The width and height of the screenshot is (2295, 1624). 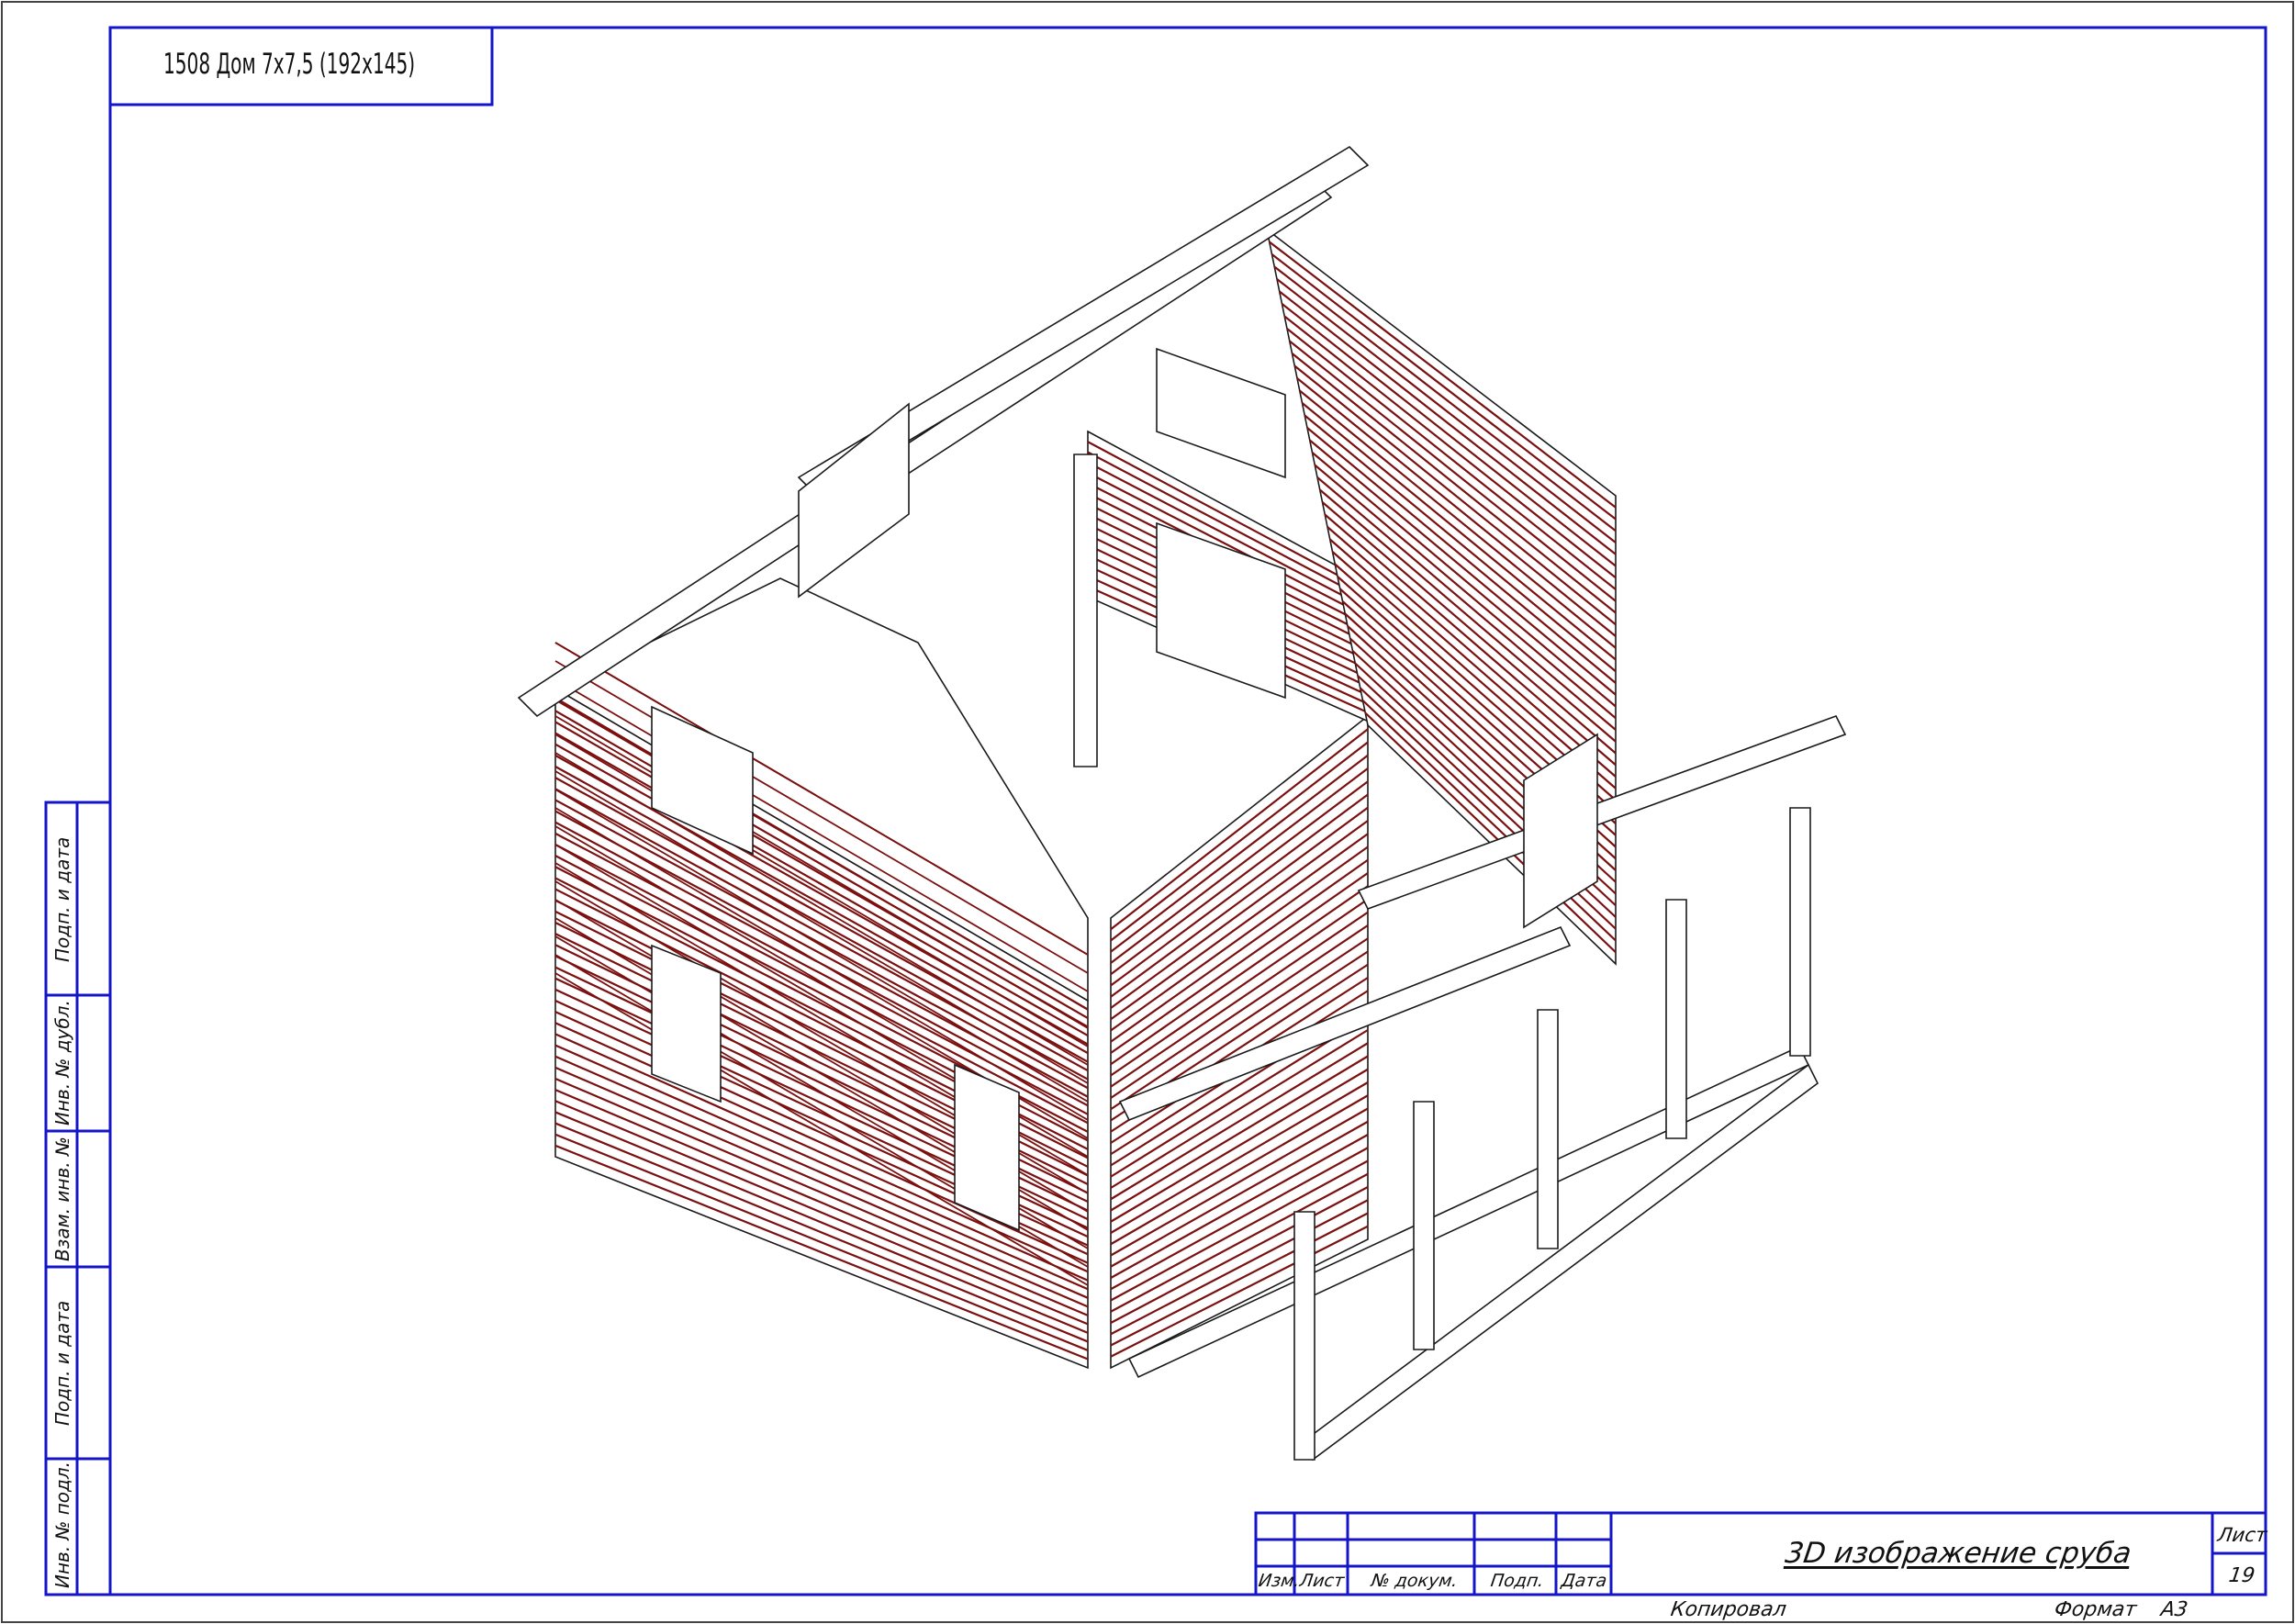 What do you see at coordinates (62, 1199) in the screenshot?
I see `side-stamp-label-3: Взам. инв. №` at bounding box center [62, 1199].